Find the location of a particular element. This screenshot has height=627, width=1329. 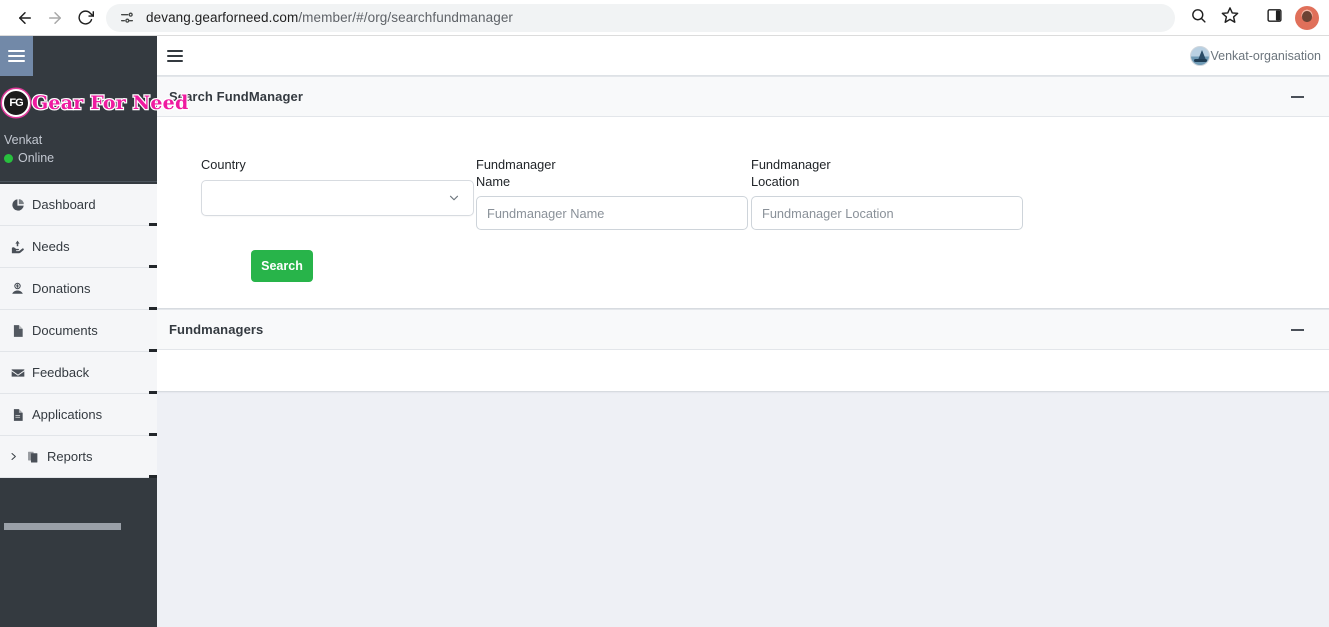

fundmanager-name-input is located at coordinates (612, 213).